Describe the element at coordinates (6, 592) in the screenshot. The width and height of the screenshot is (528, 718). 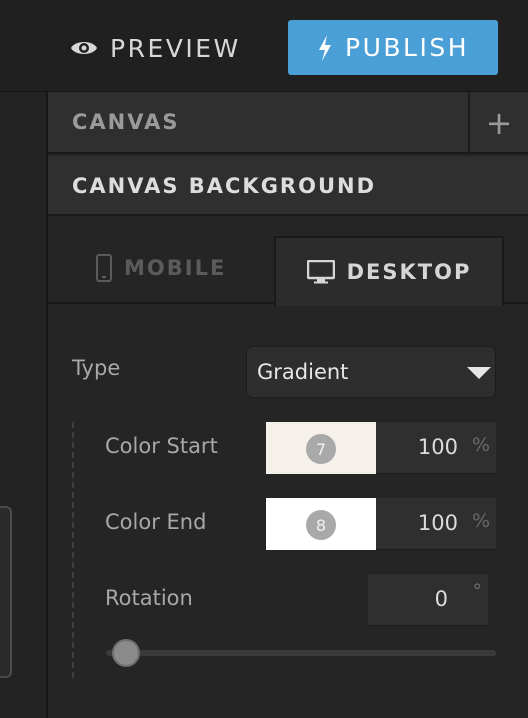
I see `resize-handle` at that location.